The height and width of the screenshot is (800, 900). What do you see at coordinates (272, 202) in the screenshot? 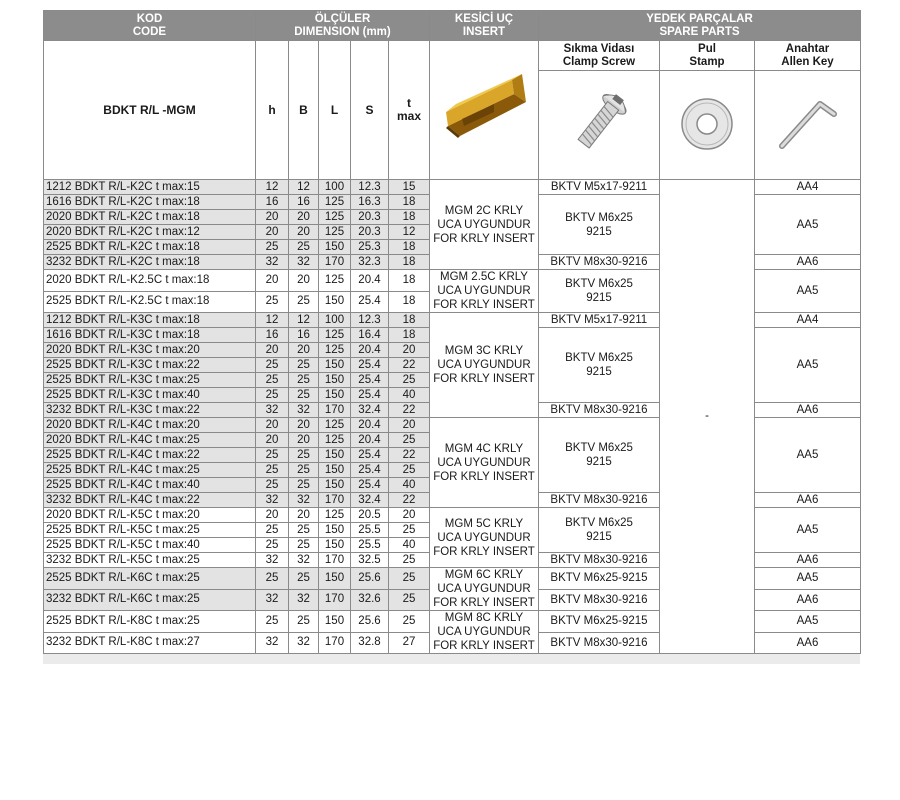
I see `dim-h: 16` at bounding box center [272, 202].